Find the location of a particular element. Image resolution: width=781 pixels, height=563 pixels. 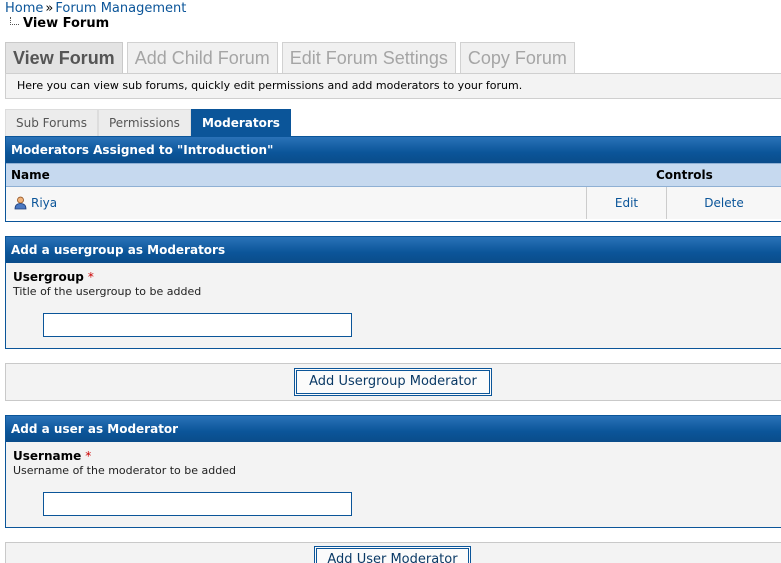

subtab-permissions: Permissions is located at coordinates (144, 122).